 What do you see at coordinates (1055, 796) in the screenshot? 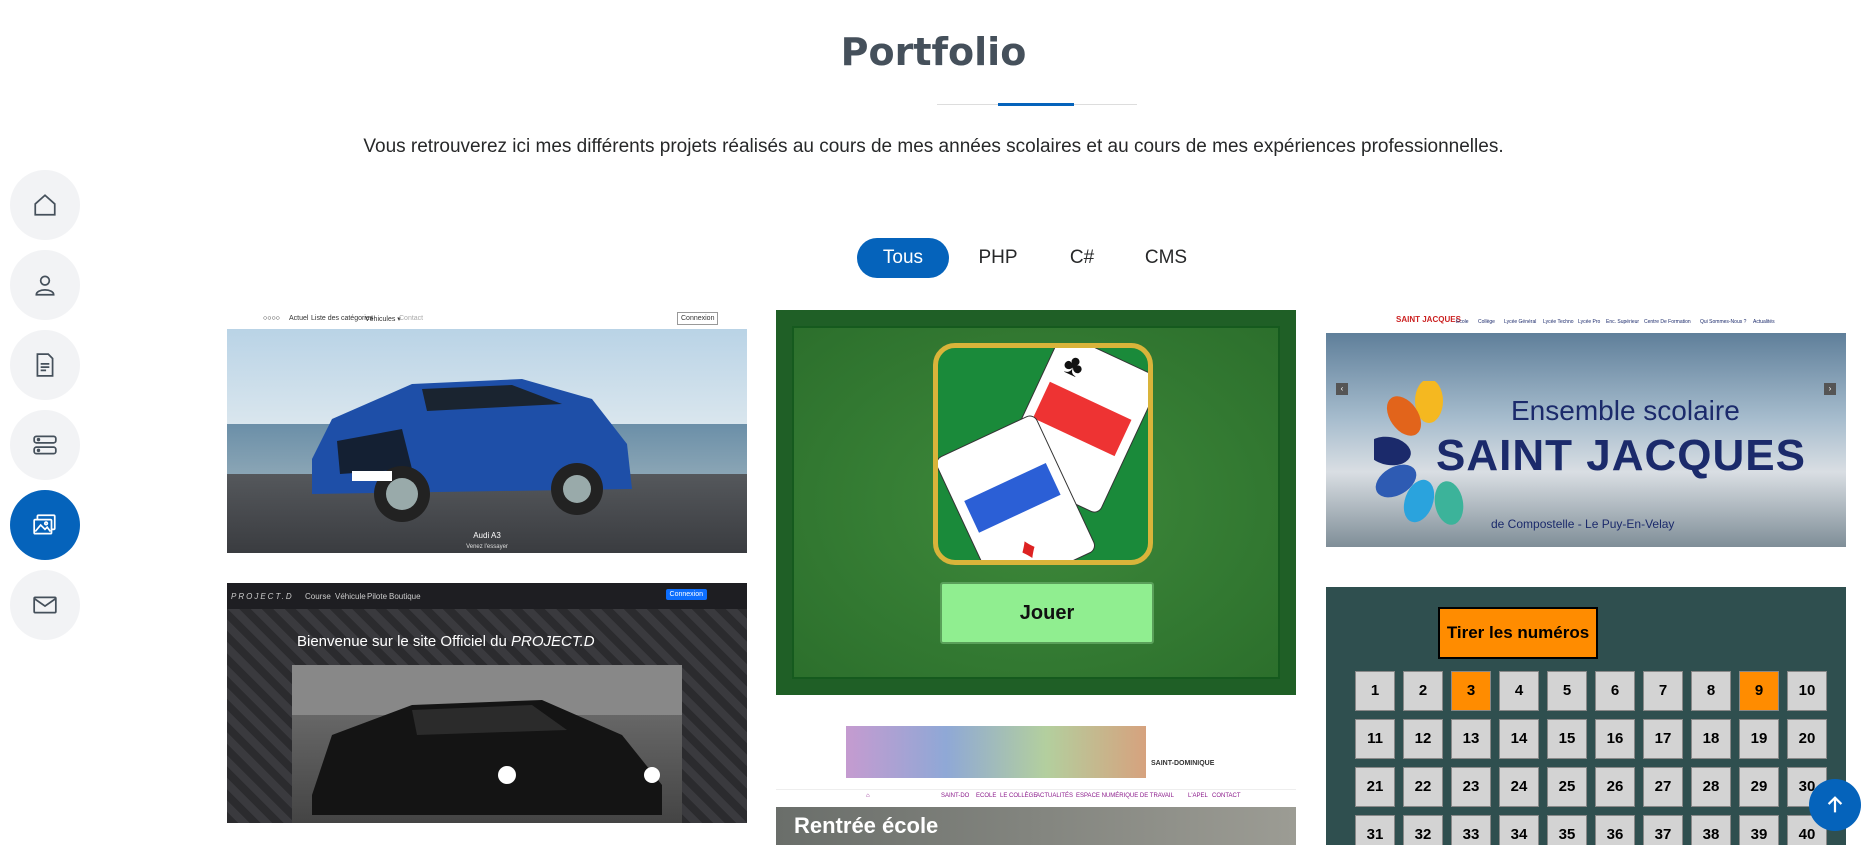
I see `sdom-menu-item: ACTUALITÉS` at bounding box center [1055, 796].